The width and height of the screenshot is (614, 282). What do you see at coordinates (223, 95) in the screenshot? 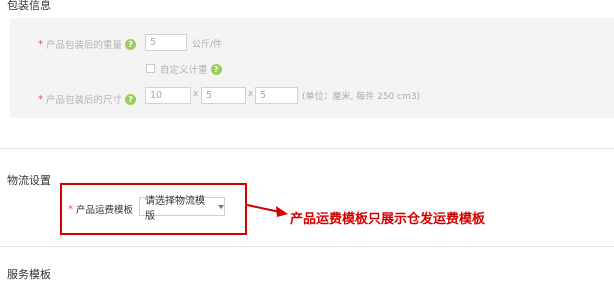
I see `size-width-input` at bounding box center [223, 95].